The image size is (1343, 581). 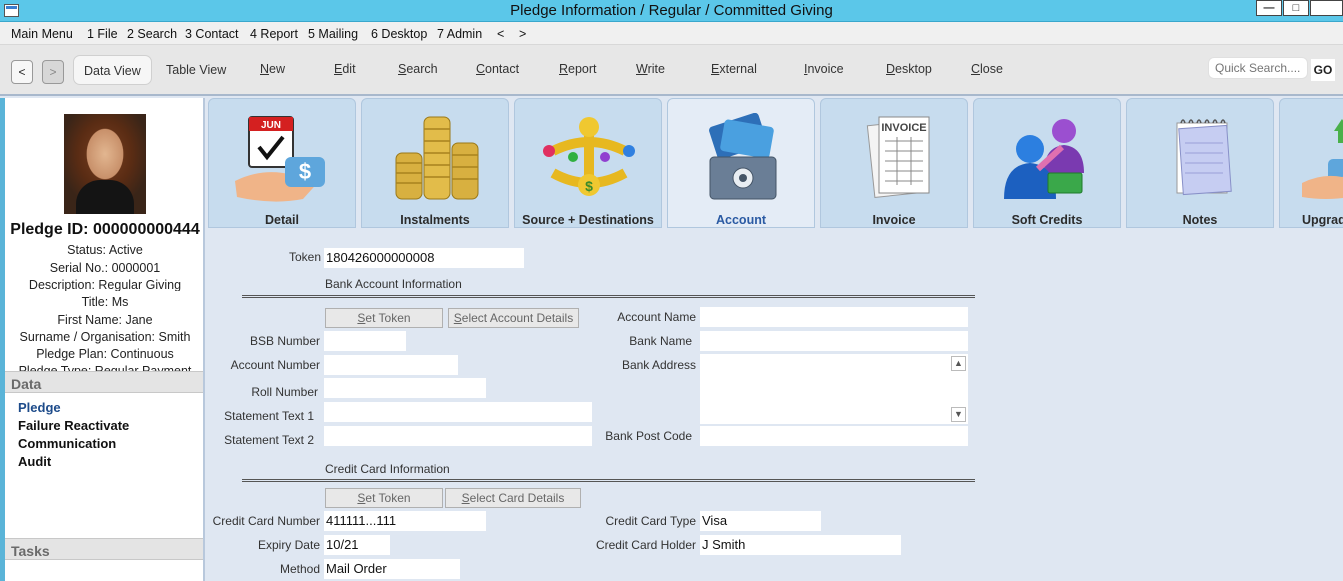 What do you see at coordinates (834, 436) in the screenshot?
I see `bank-post-code-field` at bounding box center [834, 436].